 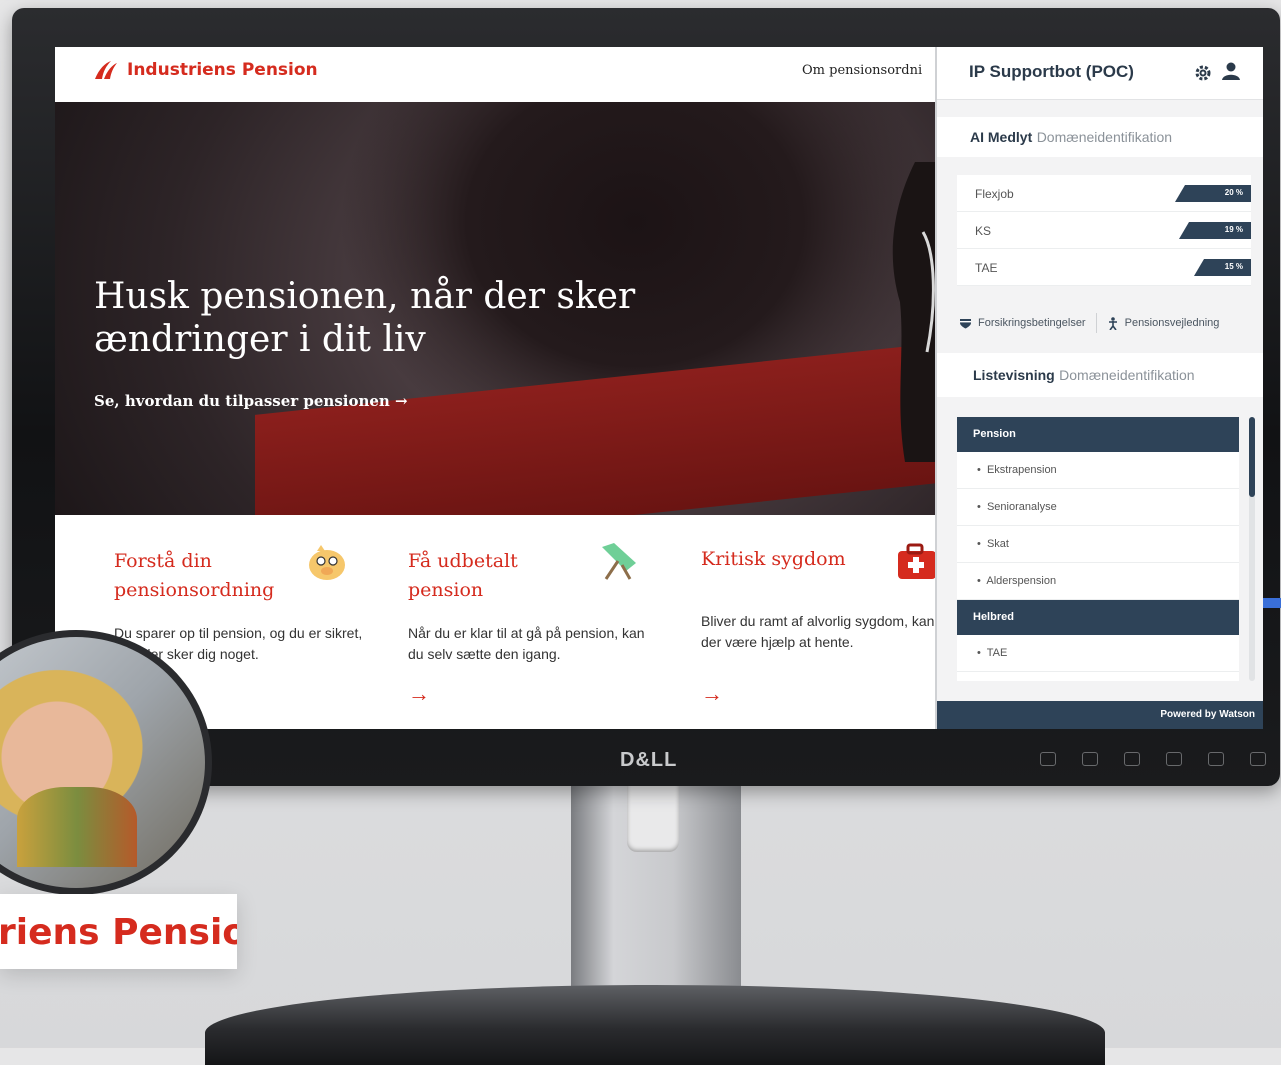 I want to click on list-category-pension: Pension, so click(x=1098, y=434).